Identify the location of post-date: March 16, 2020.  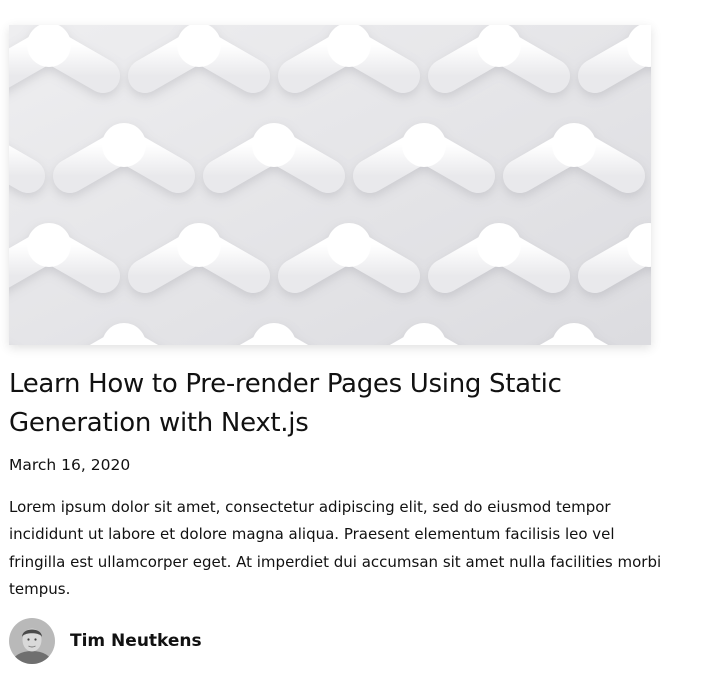
(70, 465).